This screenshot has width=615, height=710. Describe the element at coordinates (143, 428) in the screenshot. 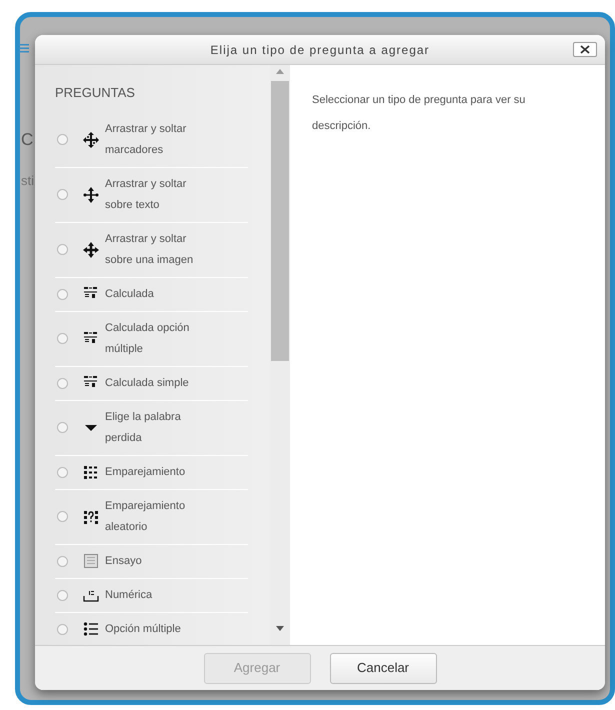

I see `question-type-label: Elige la palabra perdida` at that location.